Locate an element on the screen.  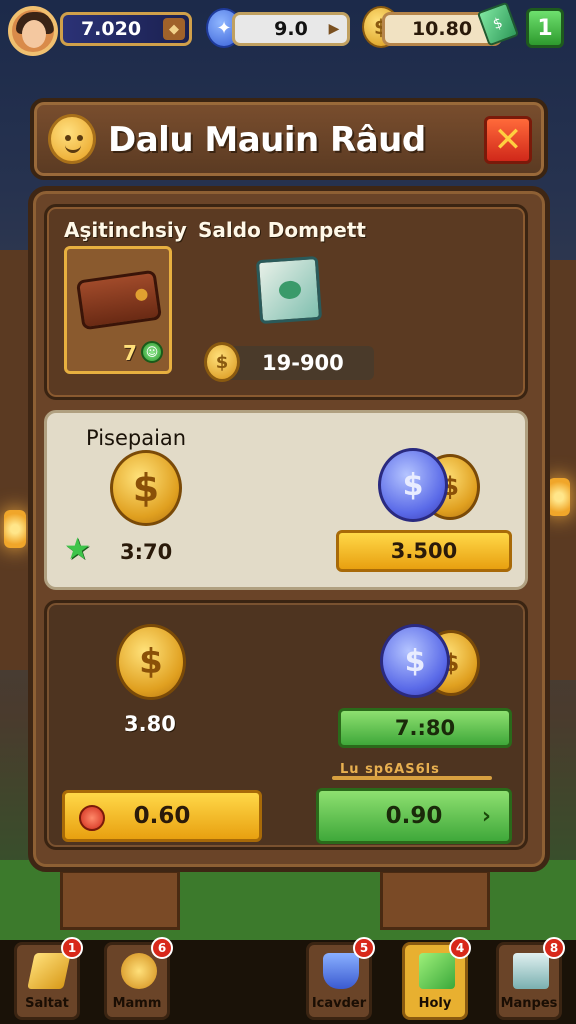
wallet-item-tile: 7 ☺ is located at coordinates (118, 310).